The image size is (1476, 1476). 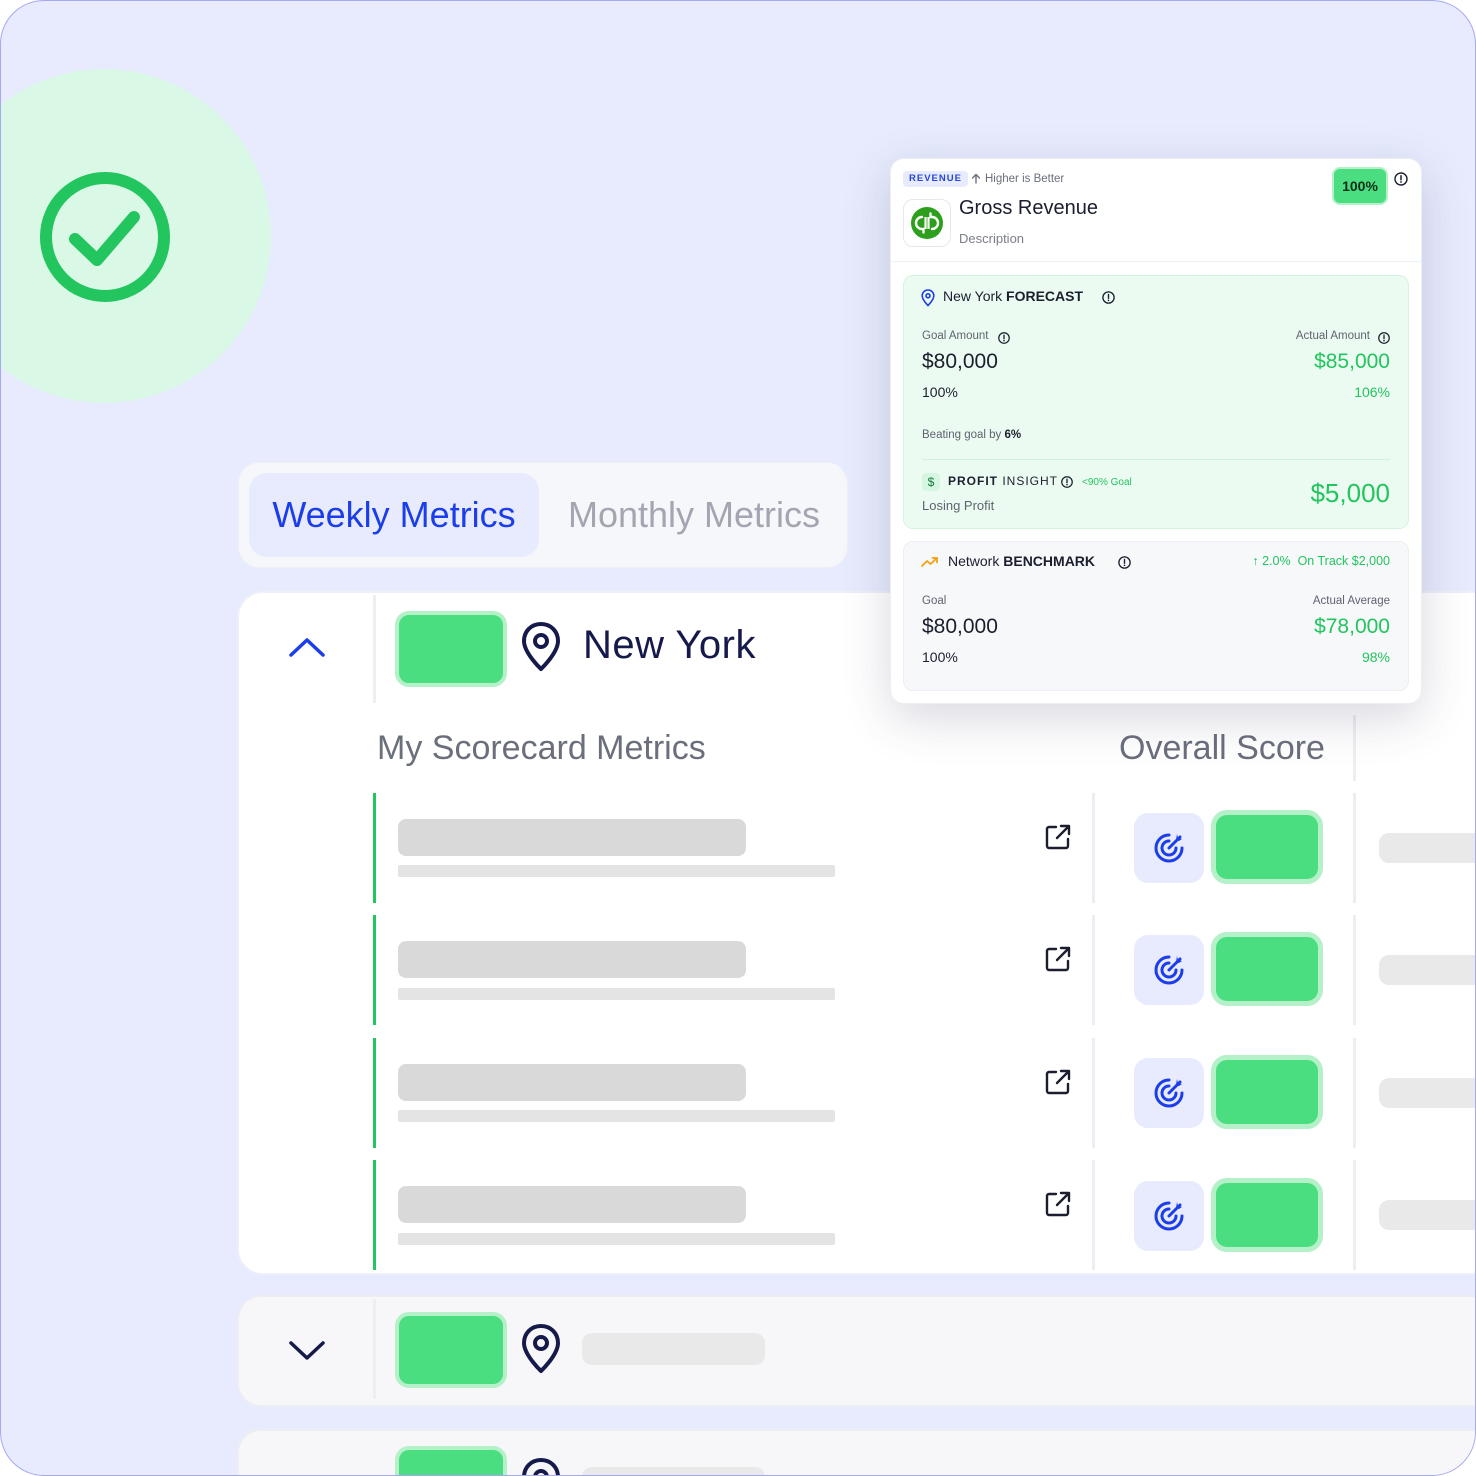 I want to click on quickbooks-icon, so click(x=927, y=223).